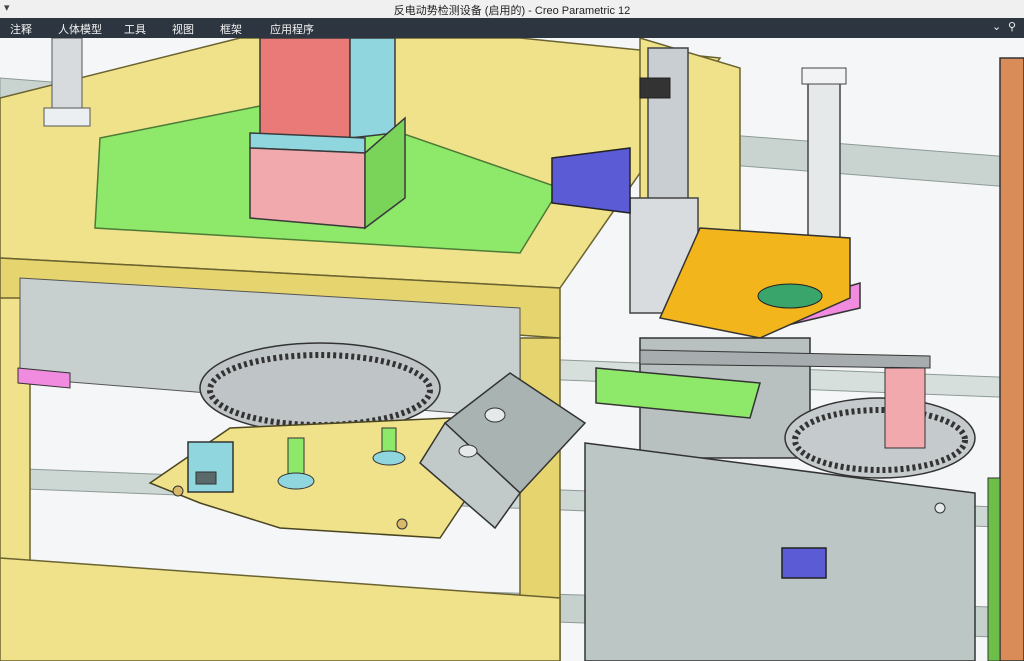  What do you see at coordinates (135, 29) in the screenshot?
I see `menu-tools: 工具` at bounding box center [135, 29].